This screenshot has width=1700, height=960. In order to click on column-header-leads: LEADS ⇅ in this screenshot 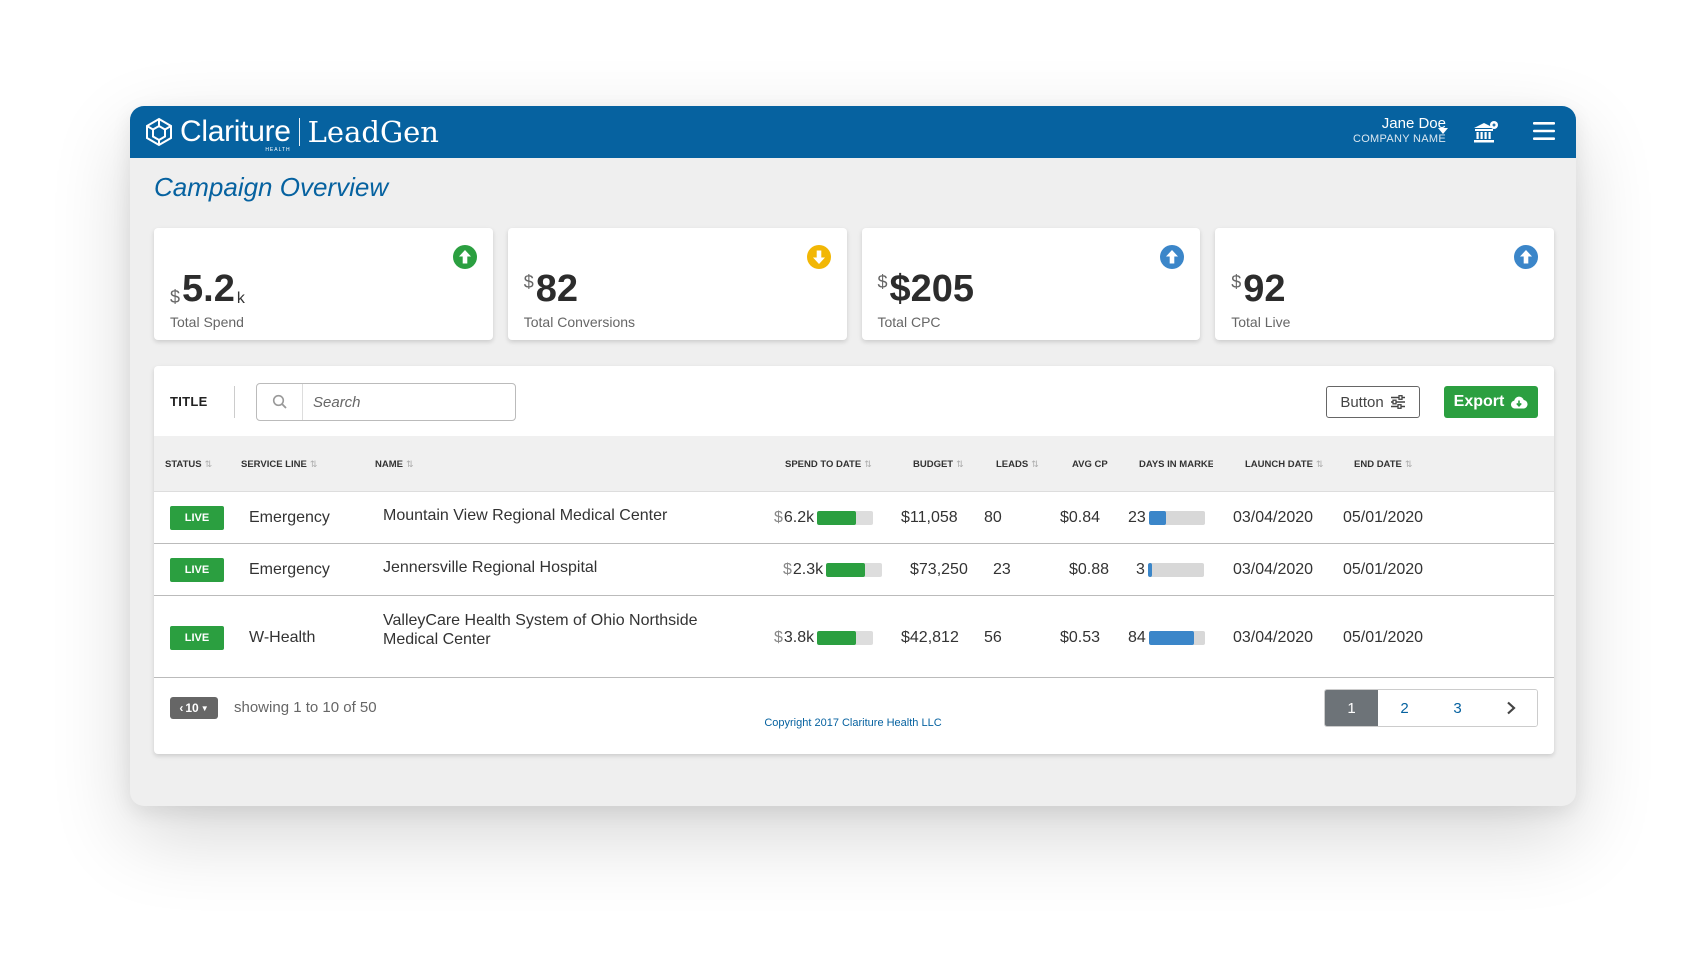, I will do `click(1017, 464)`.